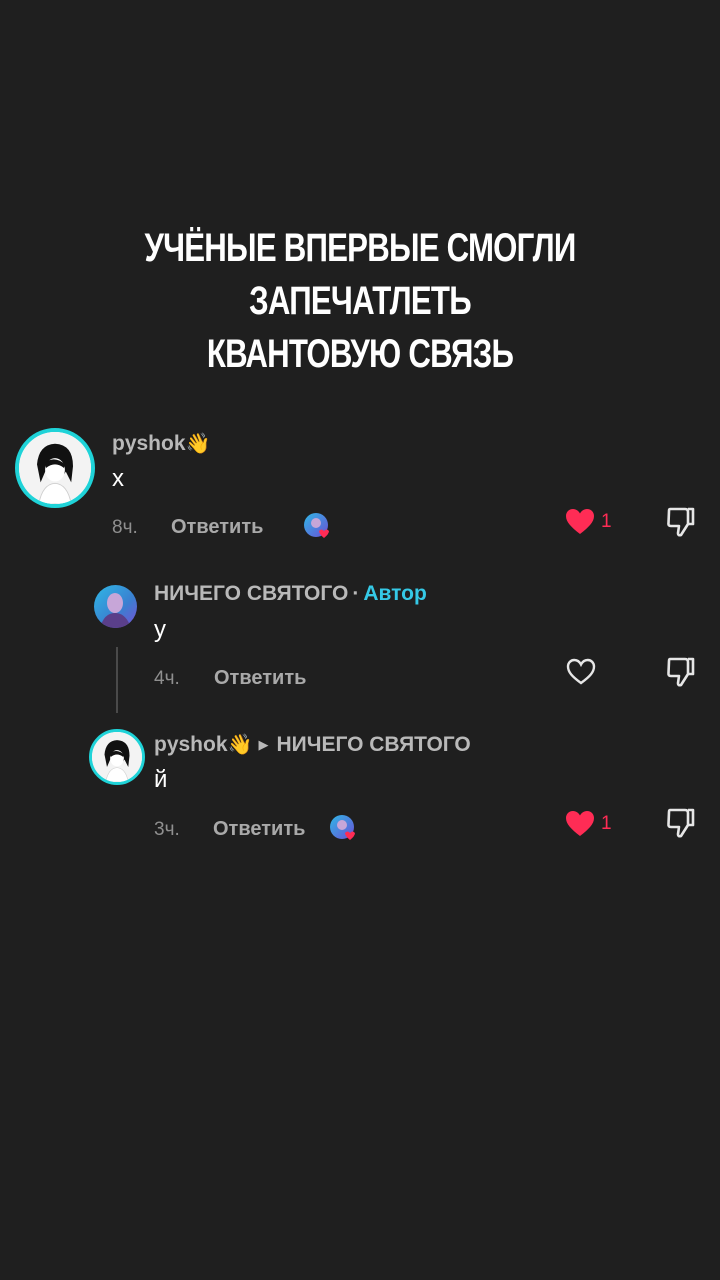  What do you see at coordinates (125, 527) in the screenshot?
I see `comment-time: 8ч.` at bounding box center [125, 527].